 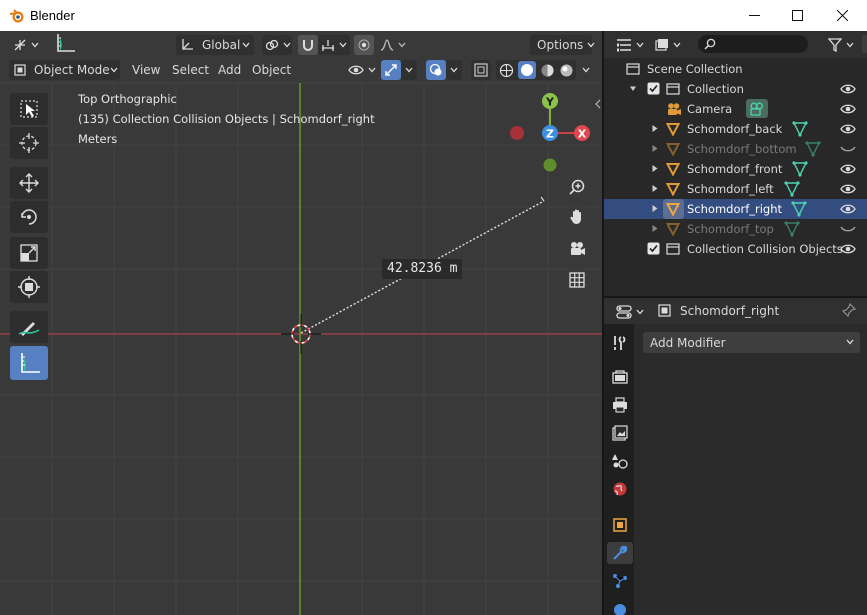 I want to click on falloff-dropdown, so click(x=391, y=45).